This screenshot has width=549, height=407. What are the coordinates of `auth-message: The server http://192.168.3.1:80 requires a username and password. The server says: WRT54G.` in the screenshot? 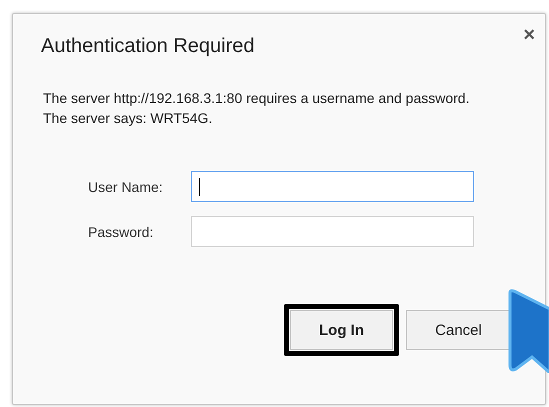 It's located at (256, 108).